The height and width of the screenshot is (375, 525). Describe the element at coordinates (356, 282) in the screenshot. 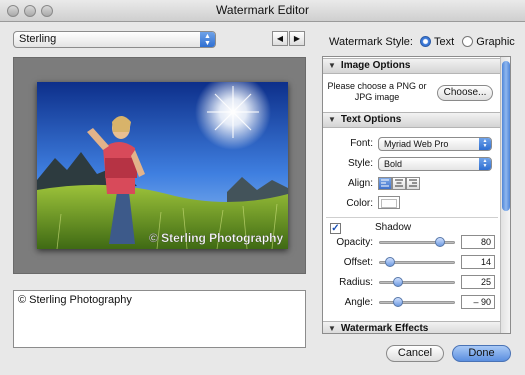

I see `radius-label: Radius:` at that location.